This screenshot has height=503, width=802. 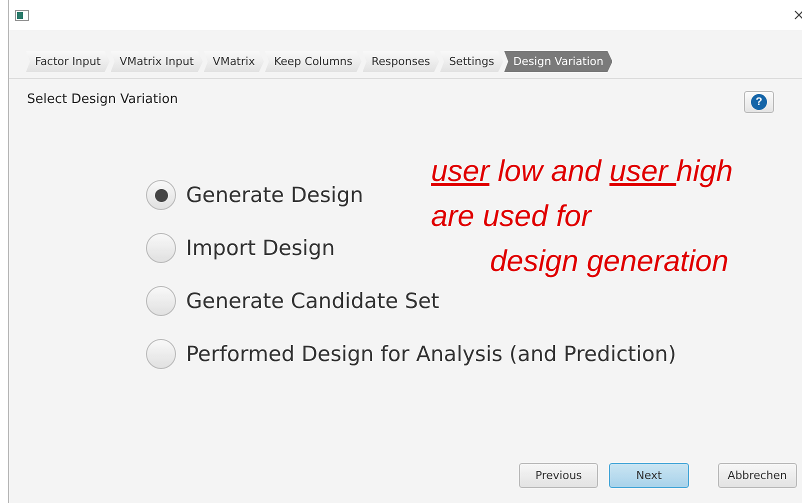 I want to click on section-heading: Select Design Variation, so click(x=102, y=99).